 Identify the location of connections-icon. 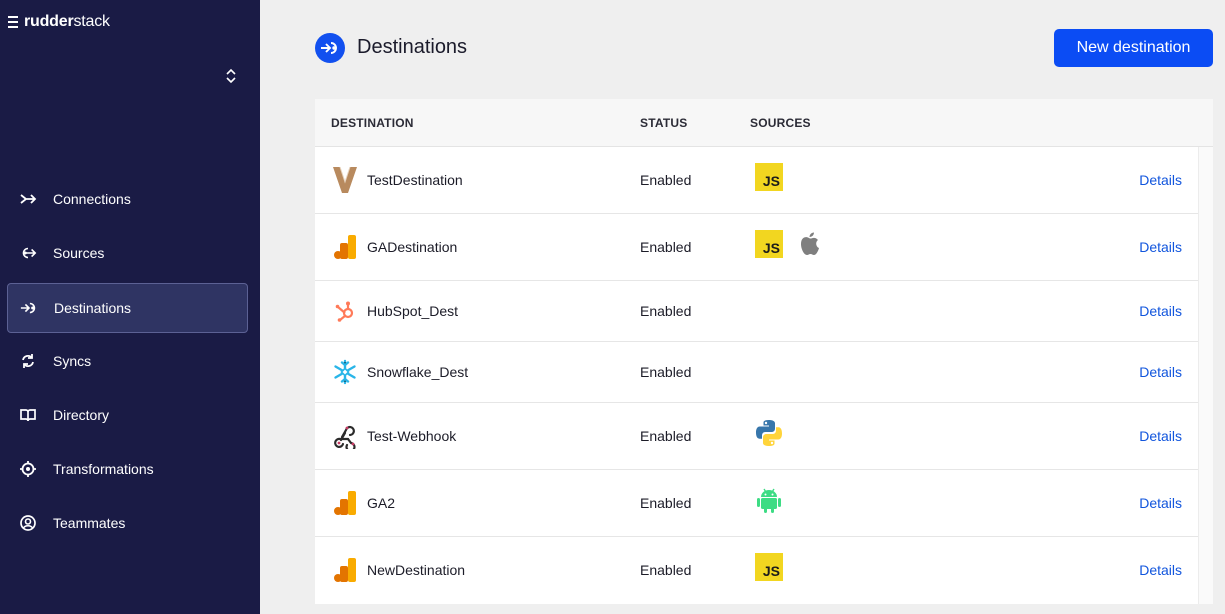
(28, 199).